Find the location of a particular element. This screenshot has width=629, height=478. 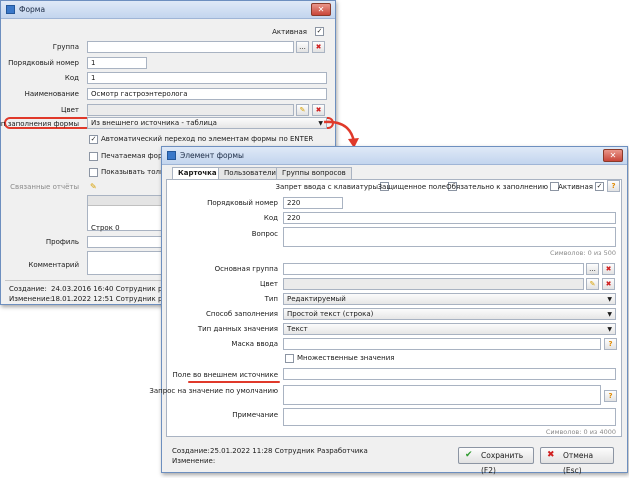

main-group-field is located at coordinates (433, 269).